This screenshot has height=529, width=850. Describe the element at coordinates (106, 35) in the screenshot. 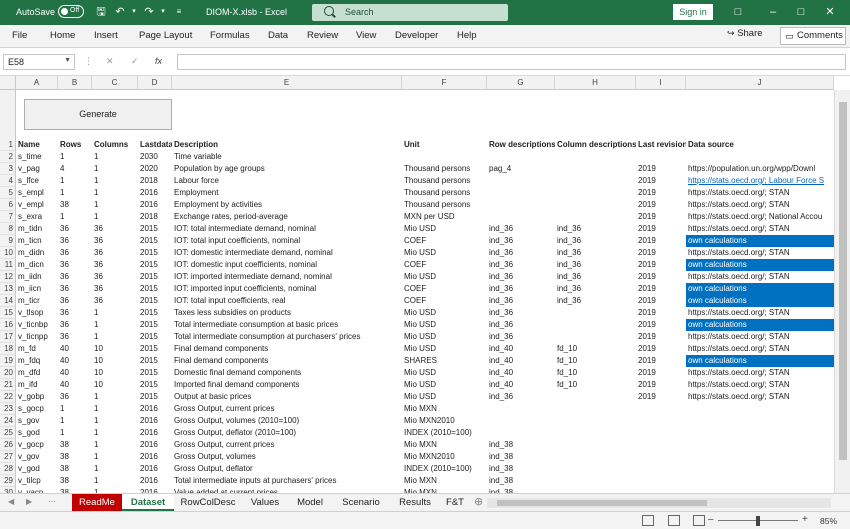

I see `tab-insert: Insert` at that location.